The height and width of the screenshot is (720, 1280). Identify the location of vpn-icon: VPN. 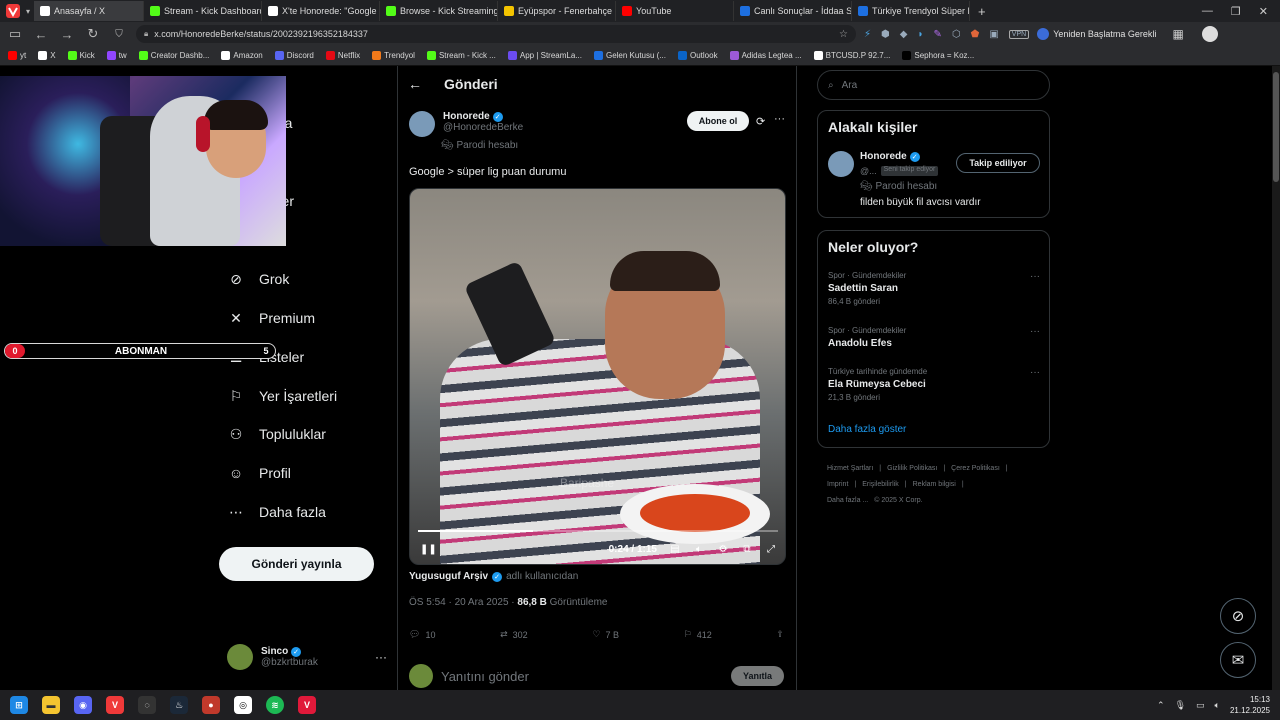
(1019, 34).